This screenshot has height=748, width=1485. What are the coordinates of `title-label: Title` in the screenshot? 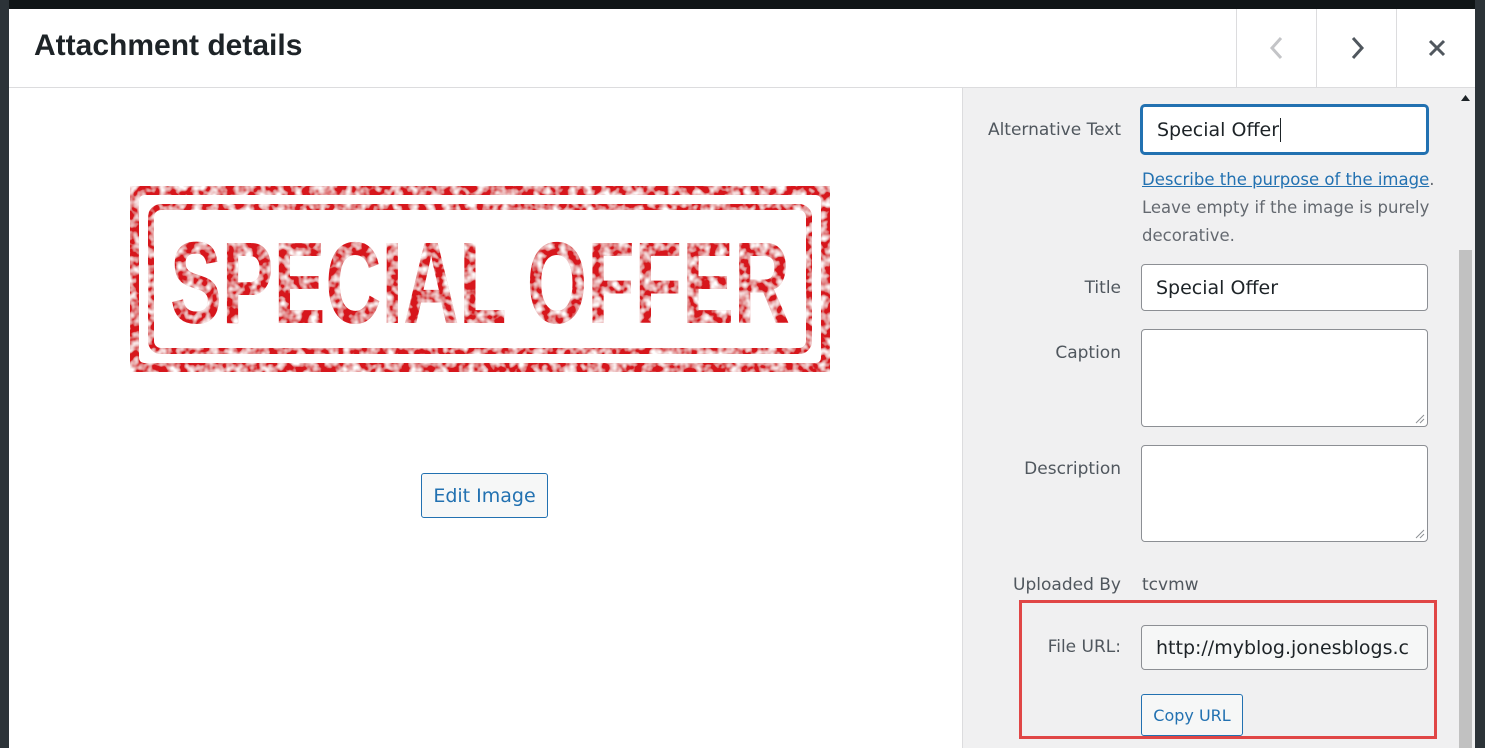 It's located at (1102, 288).